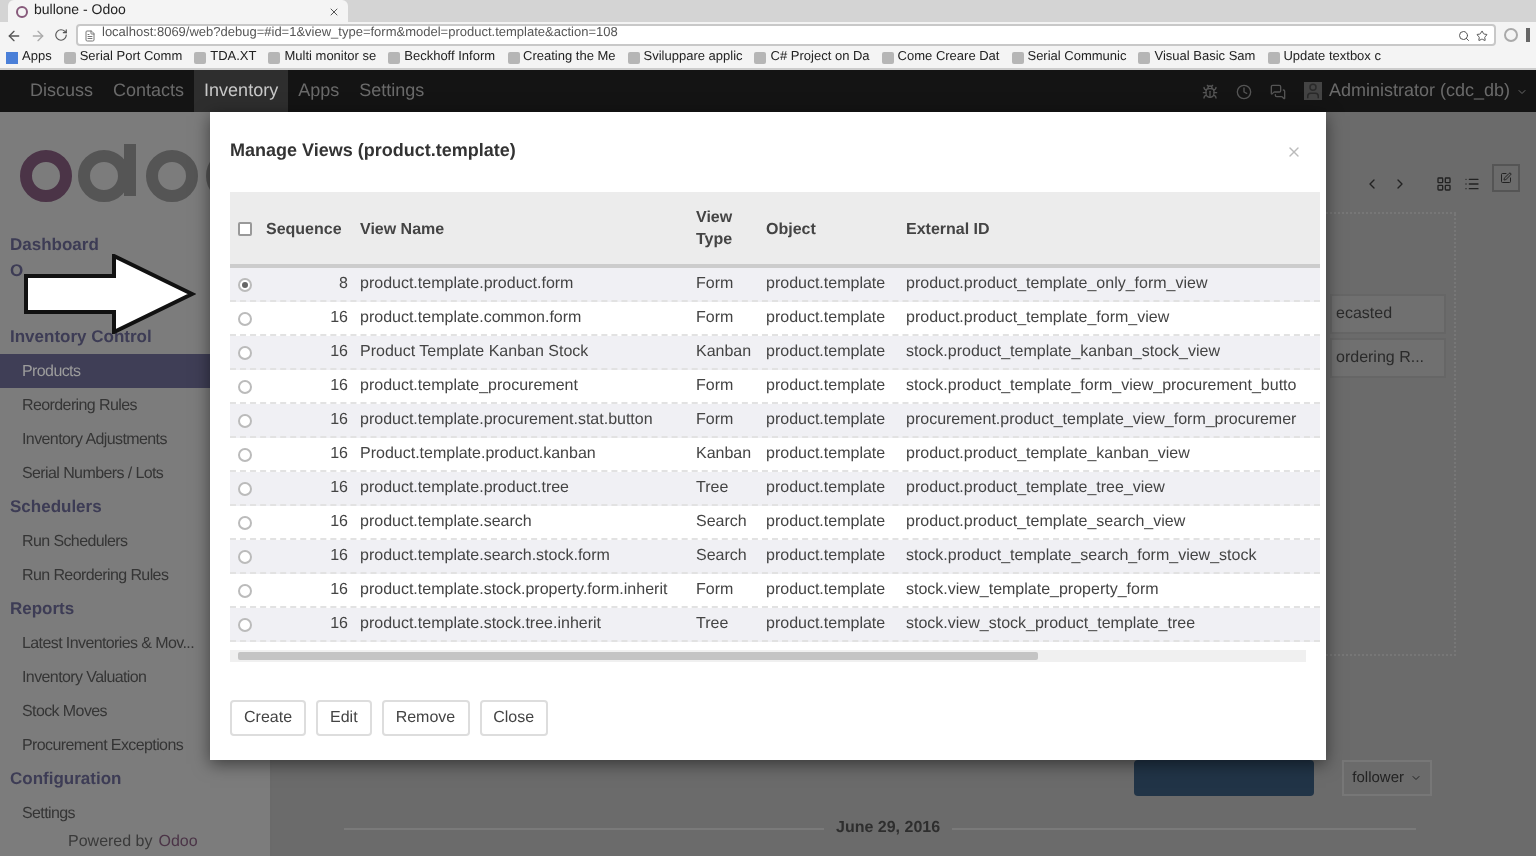 This screenshot has height=856, width=1536. What do you see at coordinates (469, 385) in the screenshot?
I see `table-cell: product.template_procurement` at bounding box center [469, 385].